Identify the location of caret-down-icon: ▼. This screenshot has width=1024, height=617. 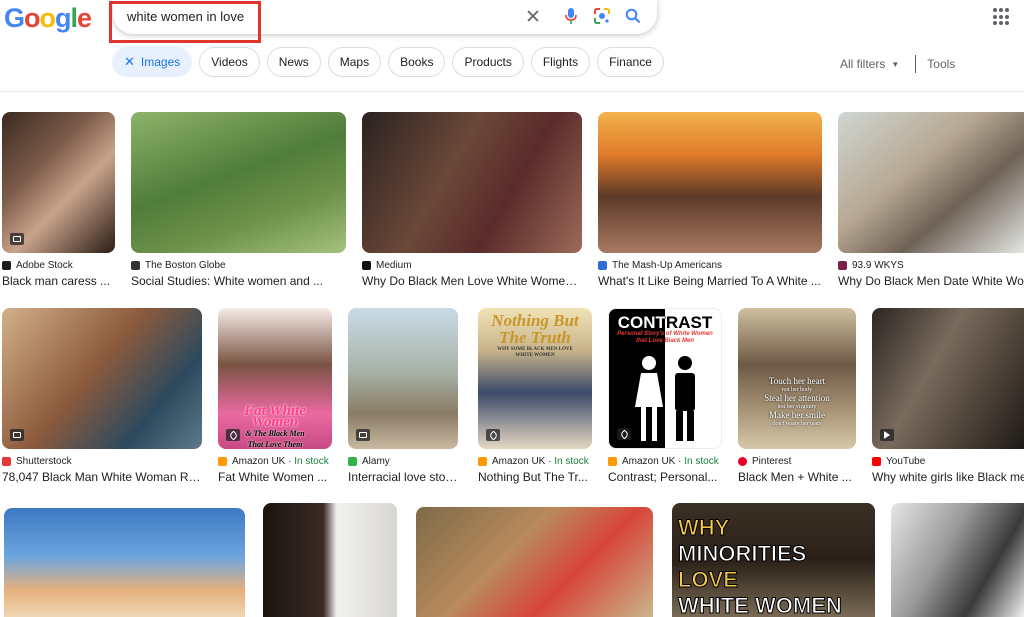
(895, 64).